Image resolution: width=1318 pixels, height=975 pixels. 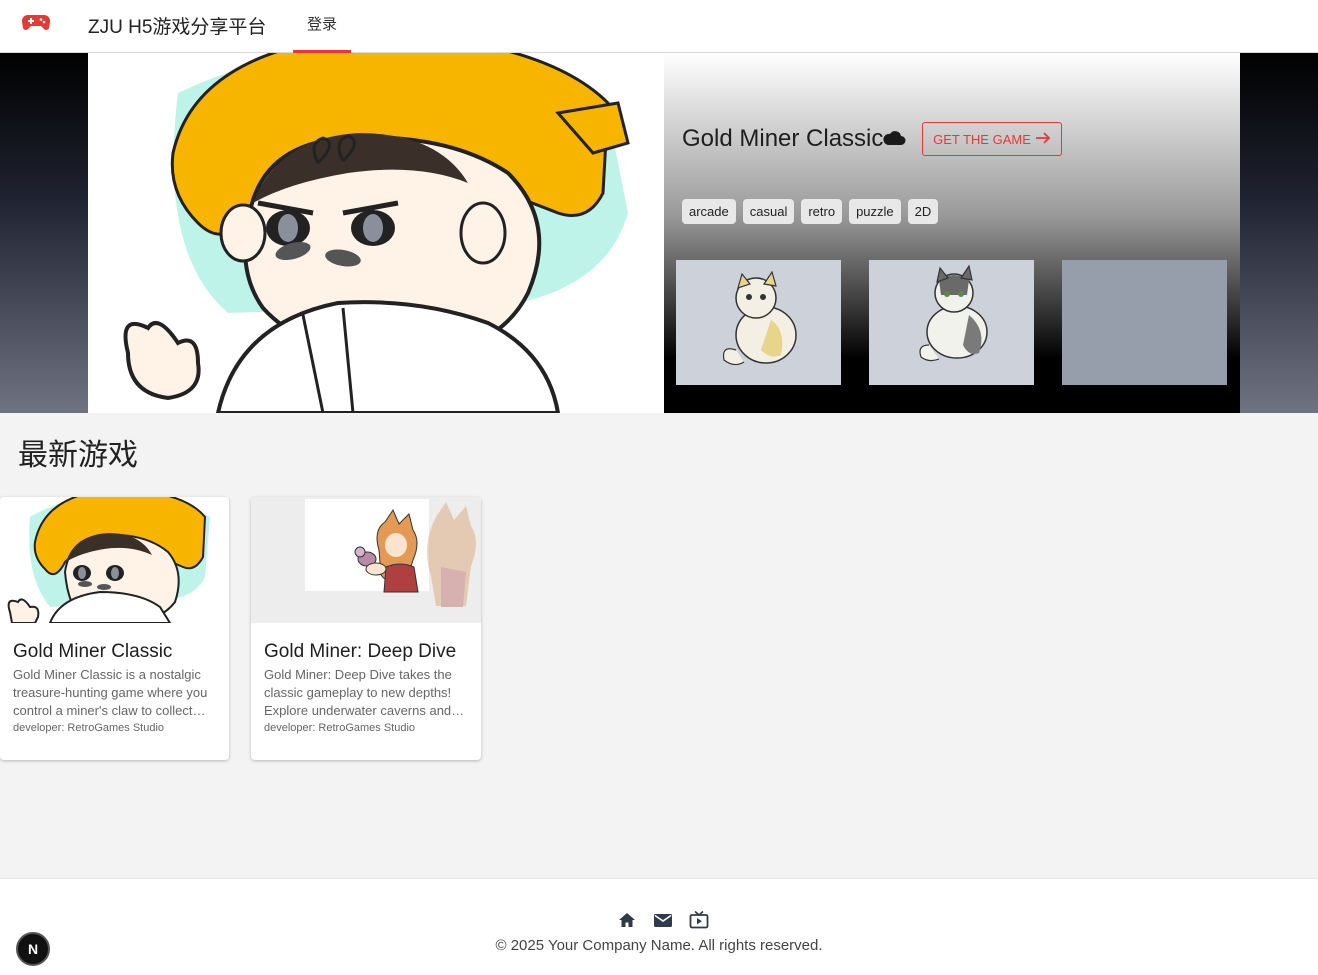 What do you see at coordinates (822, 211) in the screenshot?
I see `tag-chip: retro` at bounding box center [822, 211].